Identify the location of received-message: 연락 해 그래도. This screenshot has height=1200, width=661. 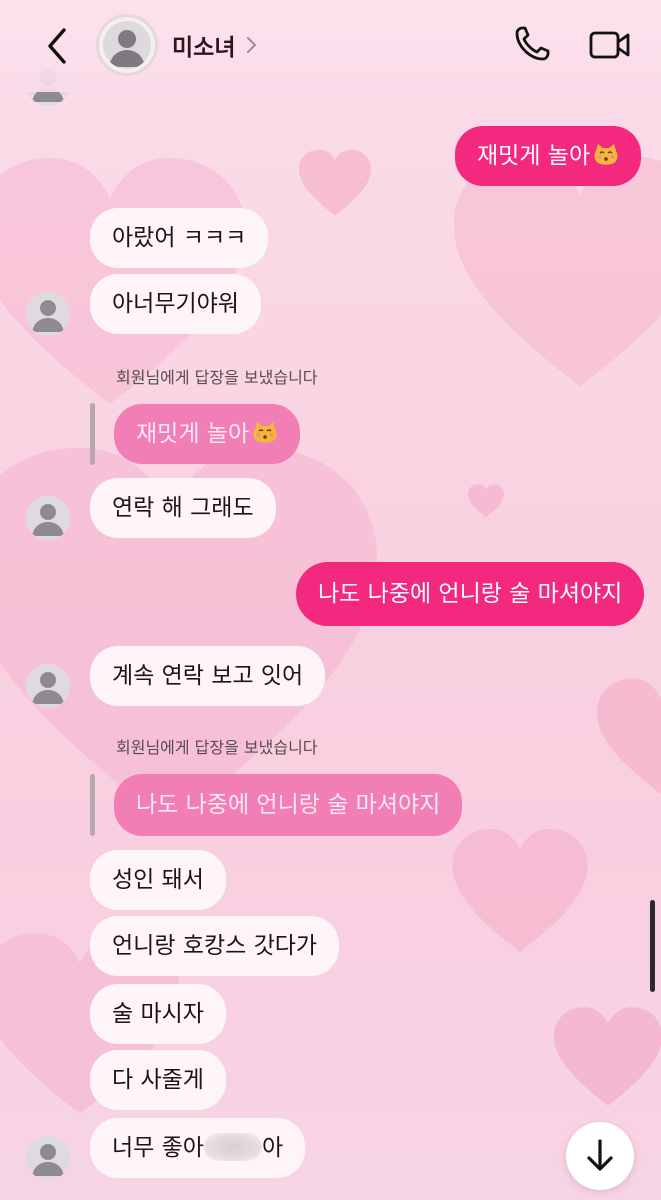
(183, 508).